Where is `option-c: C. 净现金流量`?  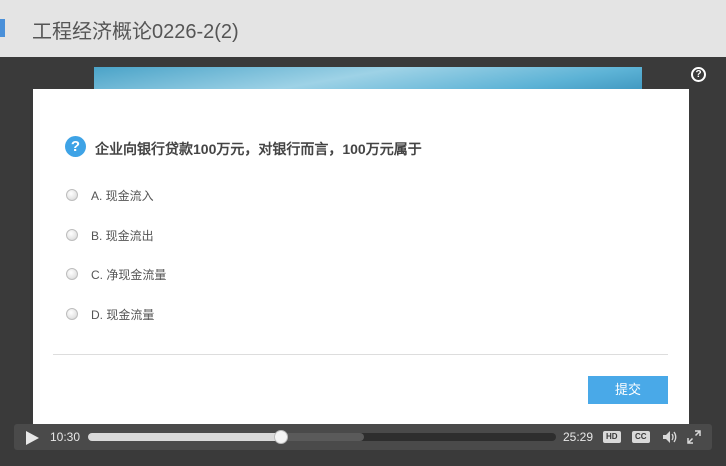
option-c: C. 净现金流量 is located at coordinates (116, 274).